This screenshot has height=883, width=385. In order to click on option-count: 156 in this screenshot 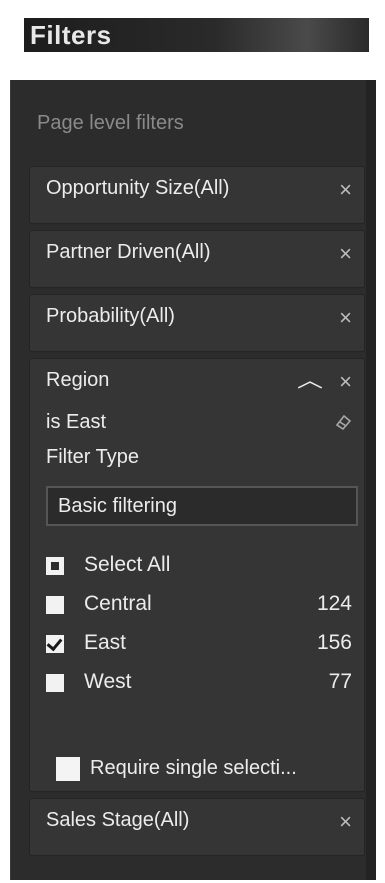, I will do `click(334, 642)`.